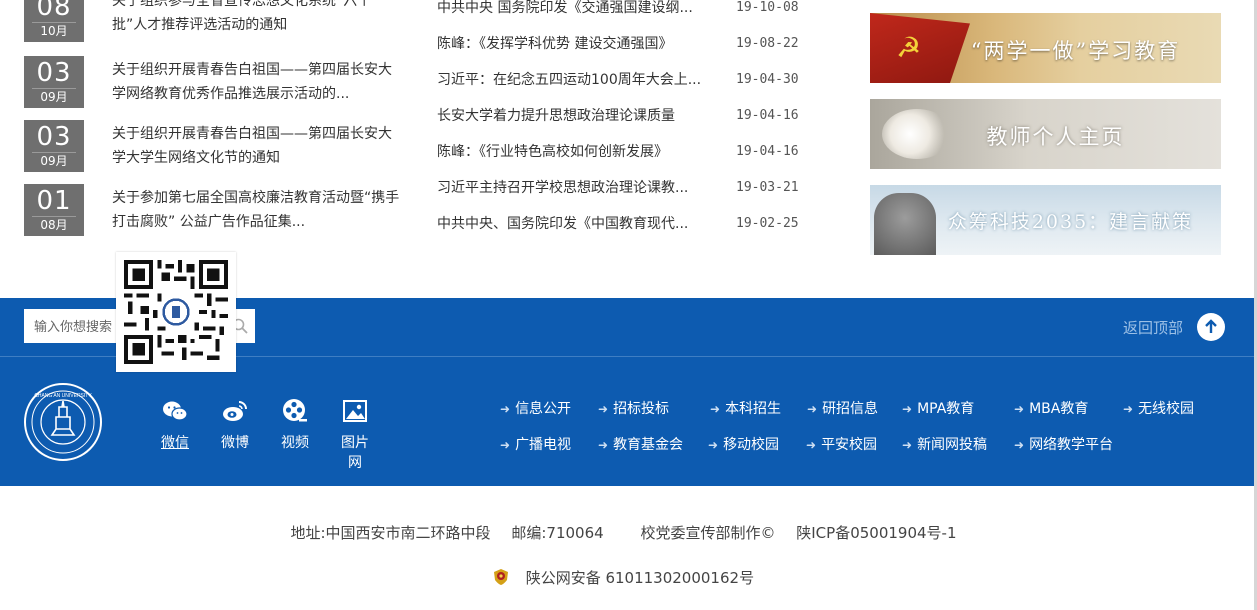 Image resolution: width=1257 pixels, height=610 pixels. I want to click on footer-icp: 陕ICP备05001904号-1, so click(876, 533).